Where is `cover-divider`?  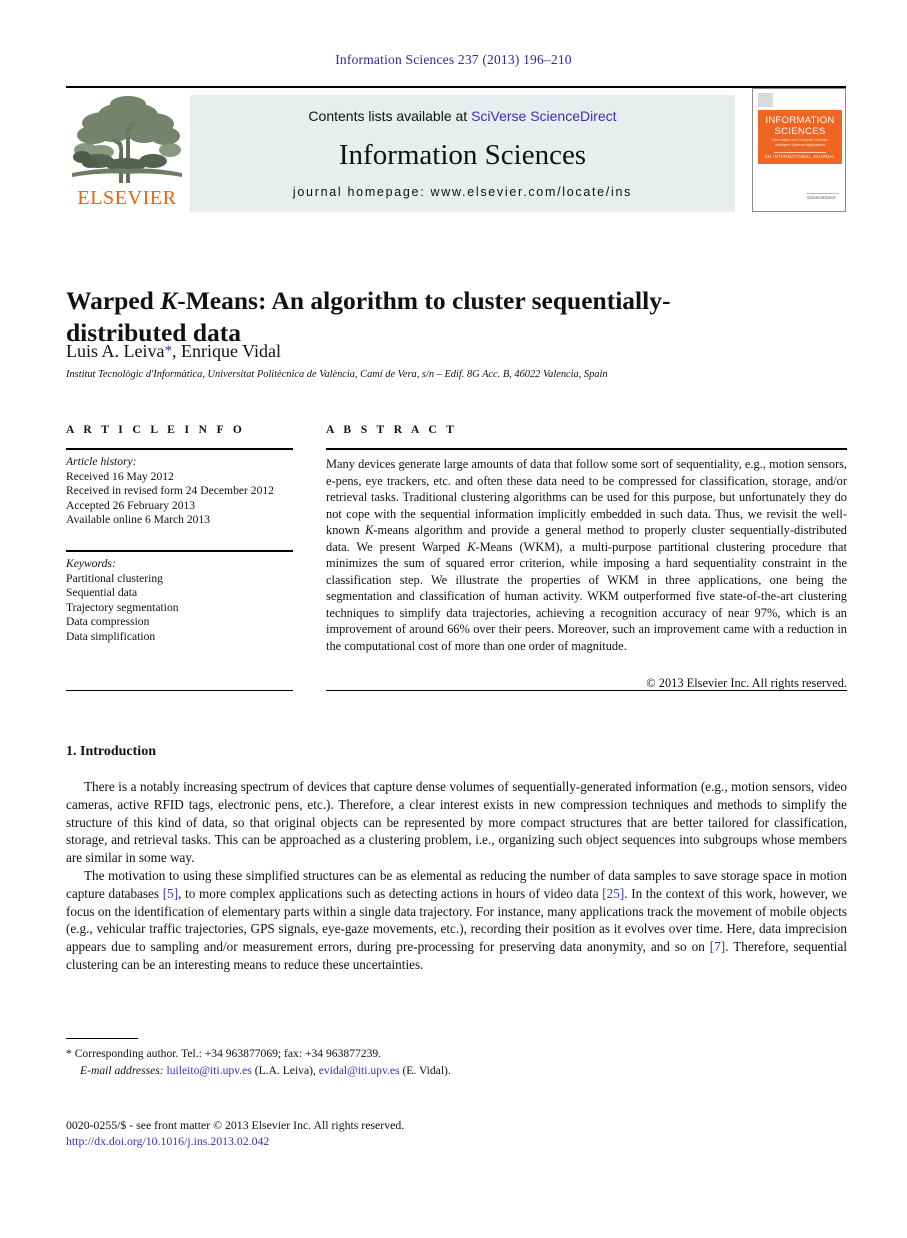
cover-divider is located at coordinates (800, 152).